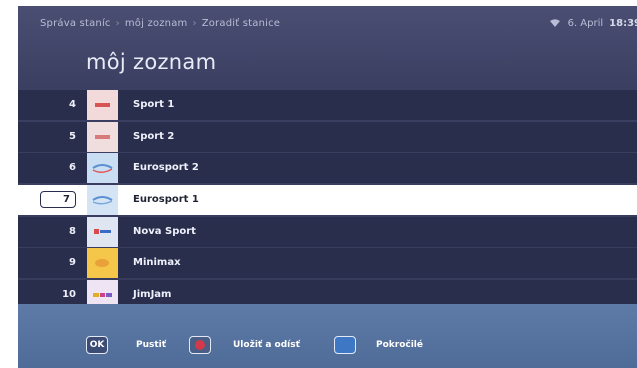 This screenshot has height=368, width=637. I want to click on channel-row: 5 Sport 2, so click(327, 137).